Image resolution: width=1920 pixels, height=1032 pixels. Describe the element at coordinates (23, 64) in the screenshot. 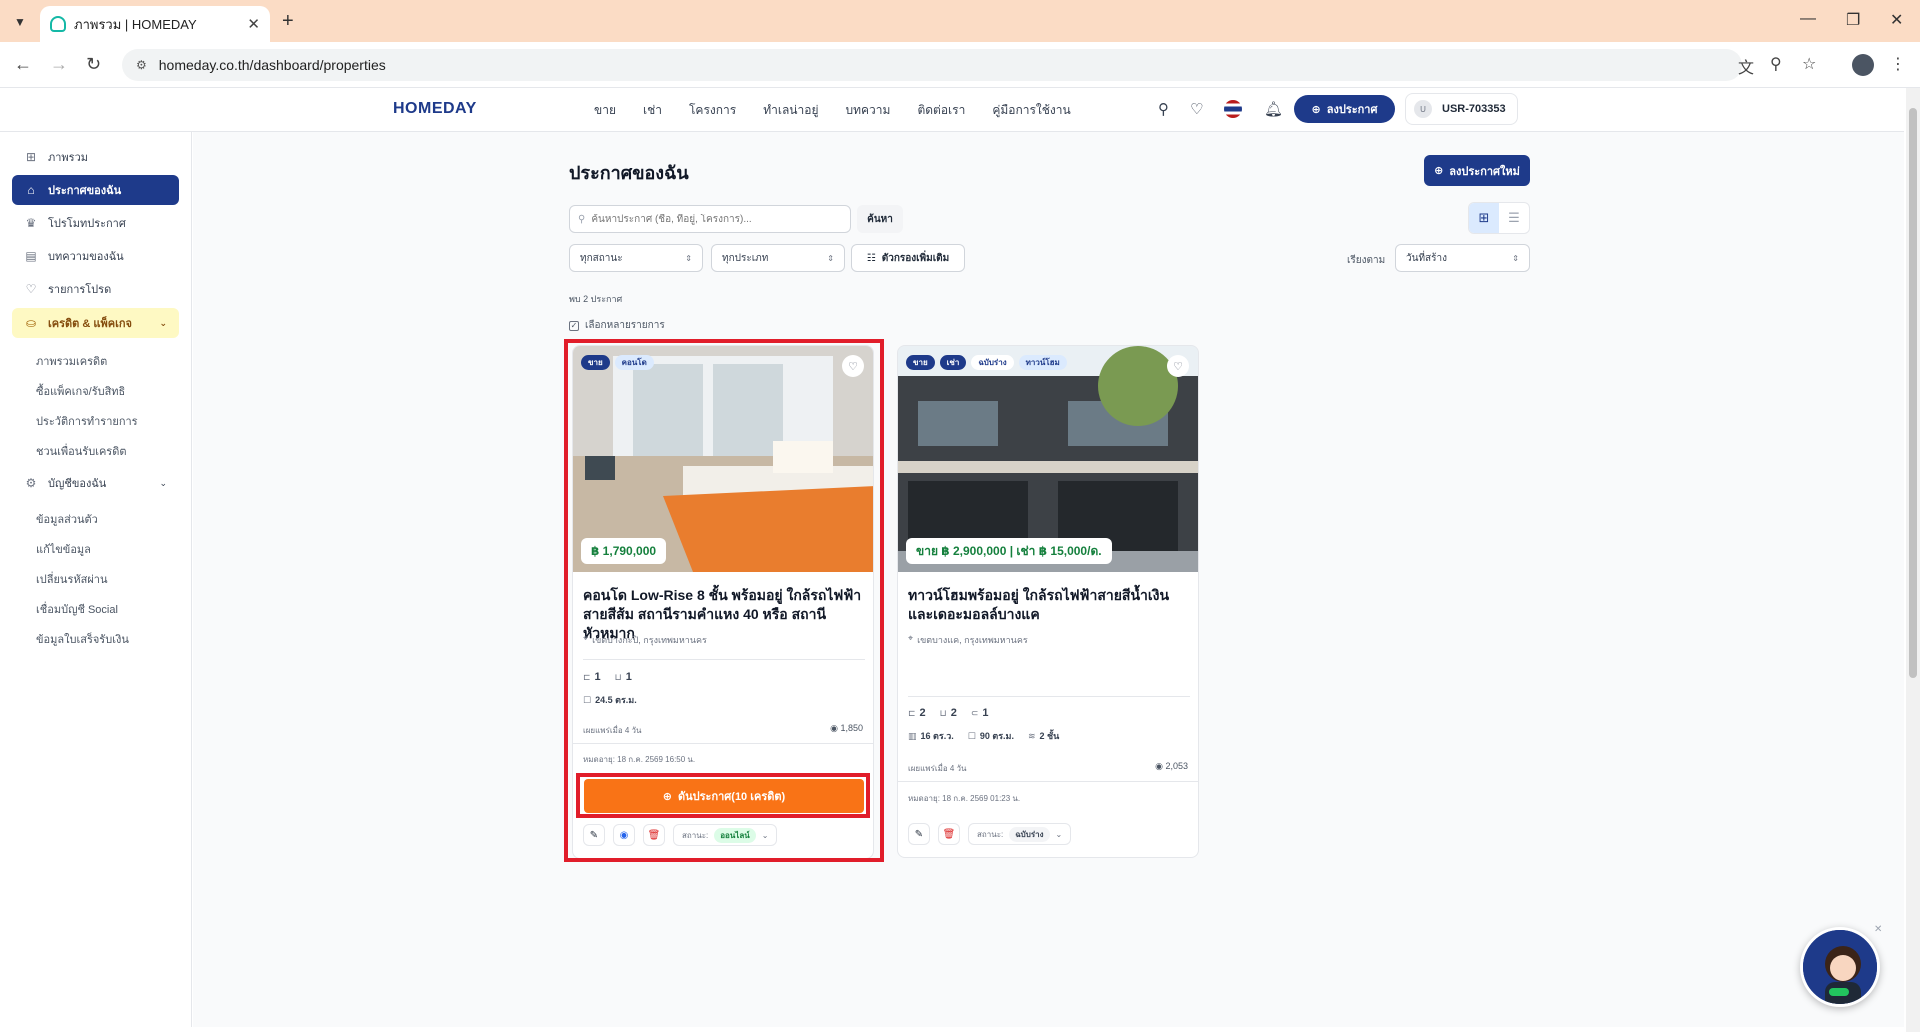

I see `back-icon: ←` at that location.